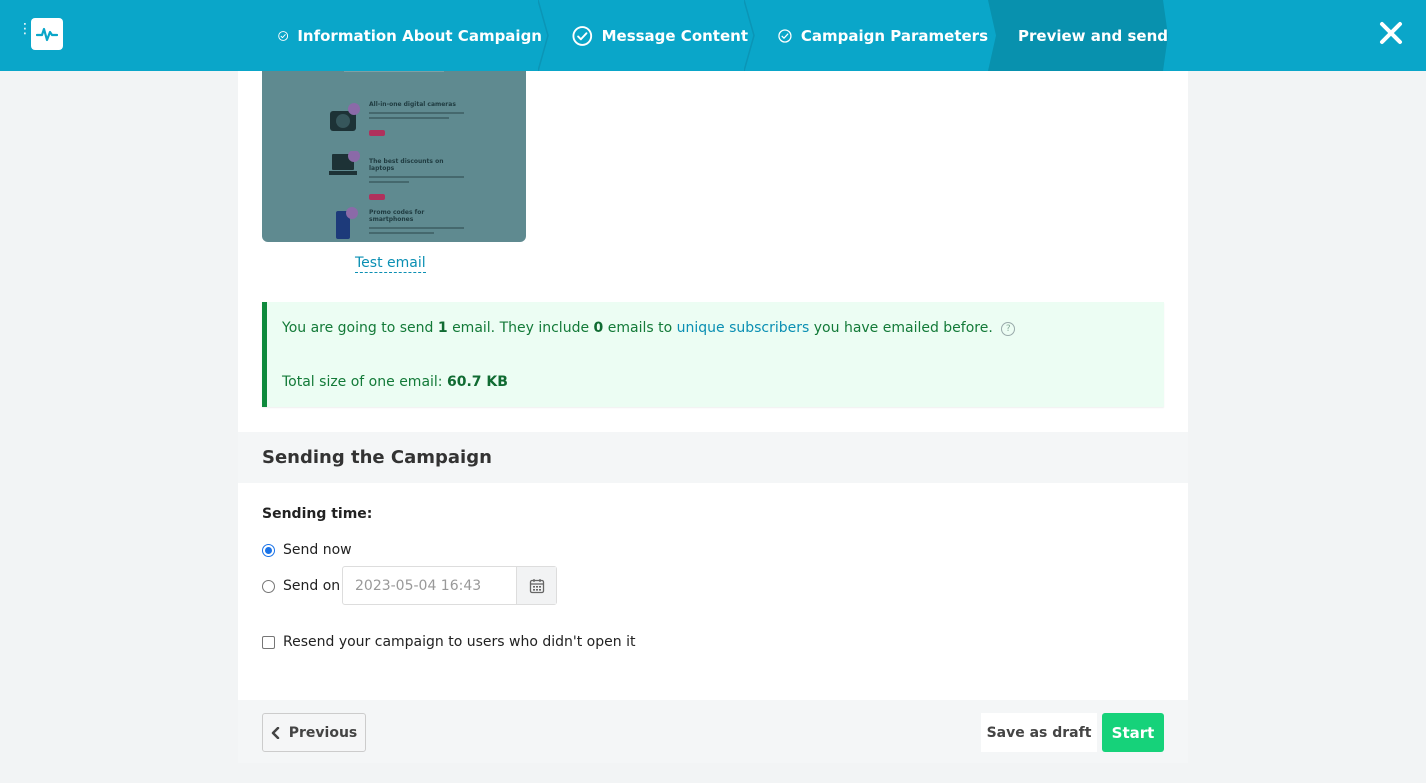 The image size is (1426, 783). Describe the element at coordinates (418, 586) in the screenshot. I see `send-date-value: 2023-05-04 16:43` at that location.